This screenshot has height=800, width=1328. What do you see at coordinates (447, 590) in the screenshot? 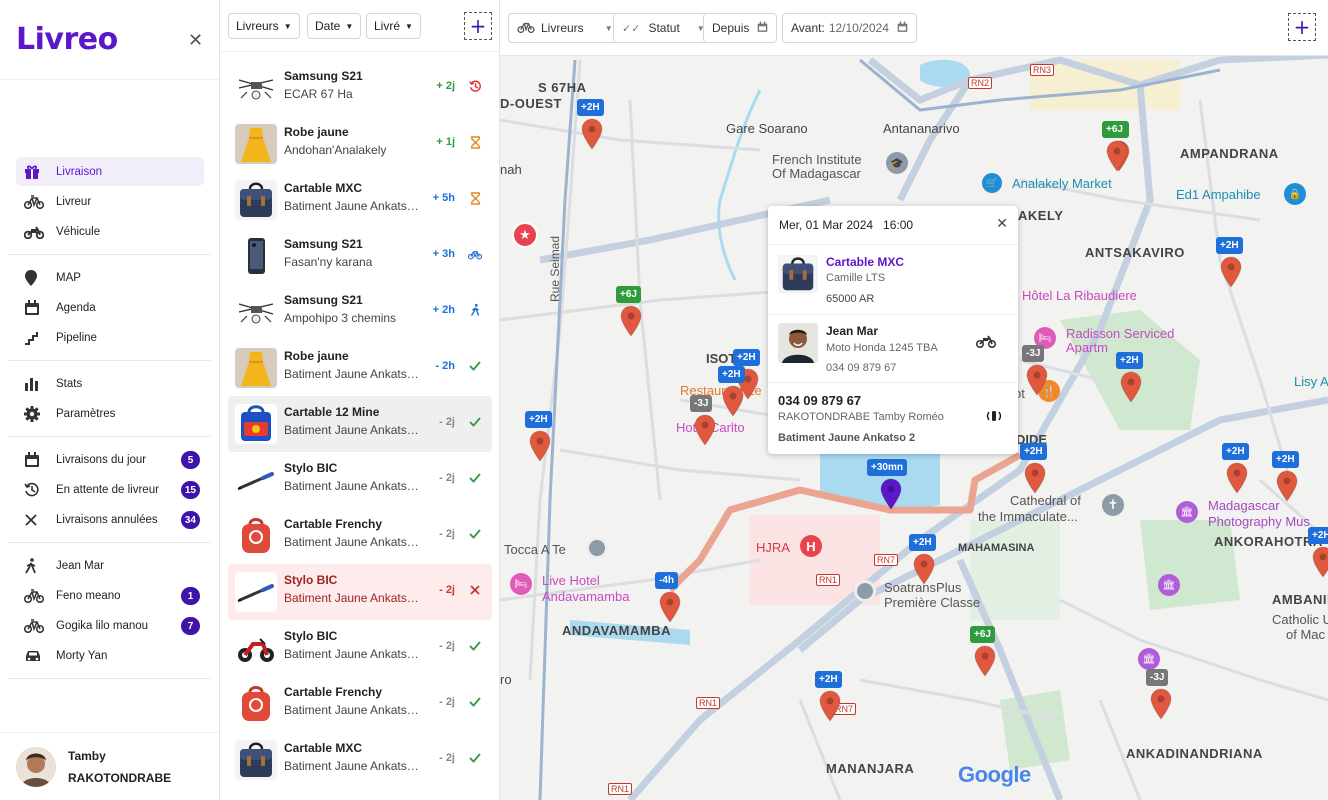
I see `delivery-time-offset: - 2j` at bounding box center [447, 590].